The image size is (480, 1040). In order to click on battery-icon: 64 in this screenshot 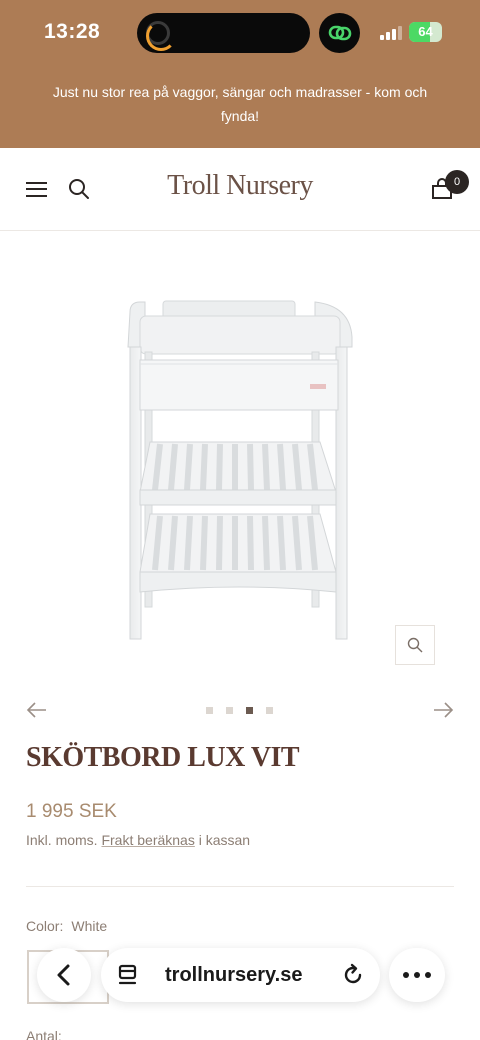, I will do `click(425, 32)`.